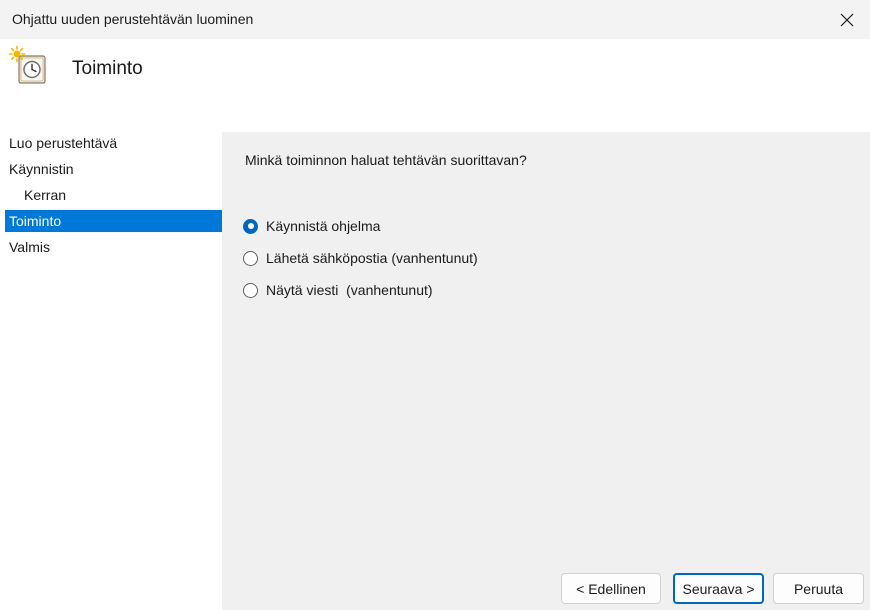 Image resolution: width=870 pixels, height=610 pixels. I want to click on sidebar-item-kerran: Kerran, so click(113, 195).